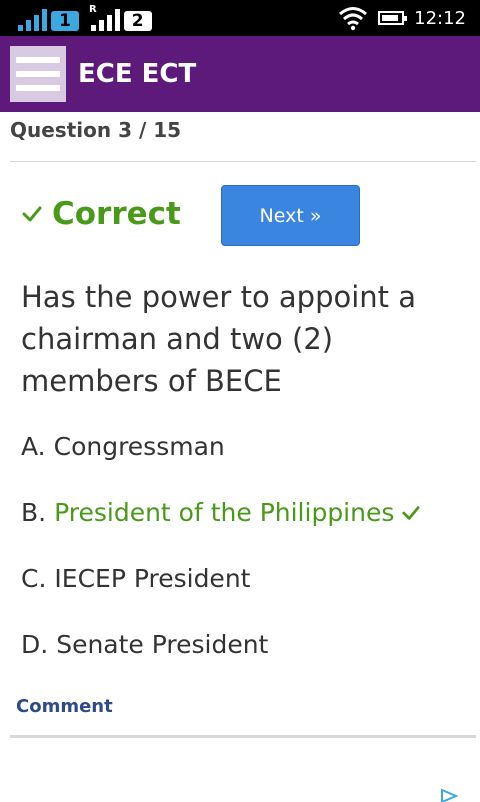 This screenshot has height=802, width=480. What do you see at coordinates (393, 18) in the screenshot?
I see `battery-icon` at bounding box center [393, 18].